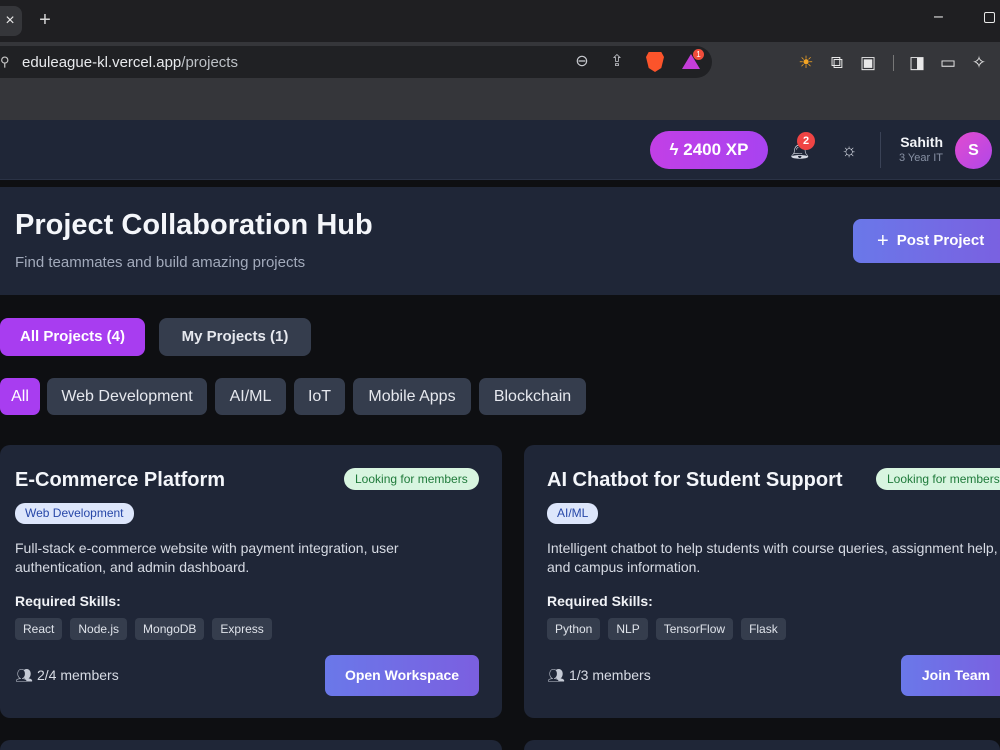  Describe the element at coordinates (170, 629) in the screenshot. I see `skill-tag: MongoDB` at that location.